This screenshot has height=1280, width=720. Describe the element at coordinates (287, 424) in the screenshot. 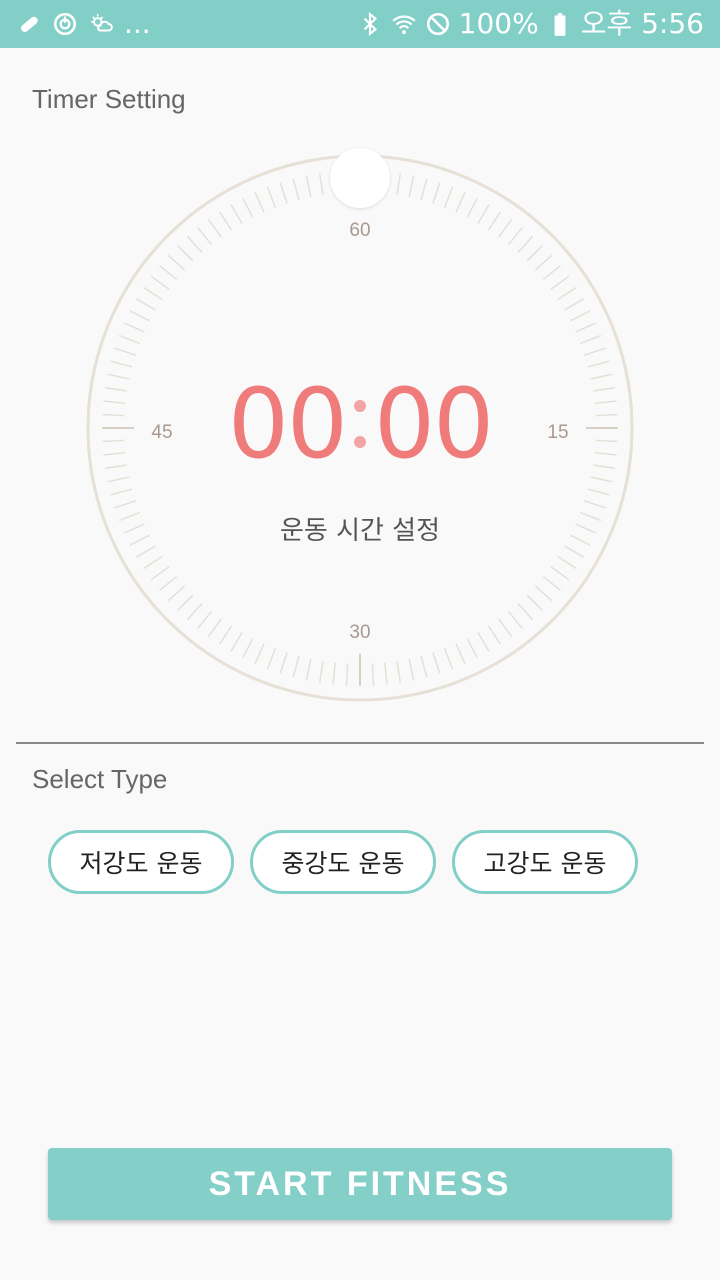

I see `time-minutes: 00` at that location.